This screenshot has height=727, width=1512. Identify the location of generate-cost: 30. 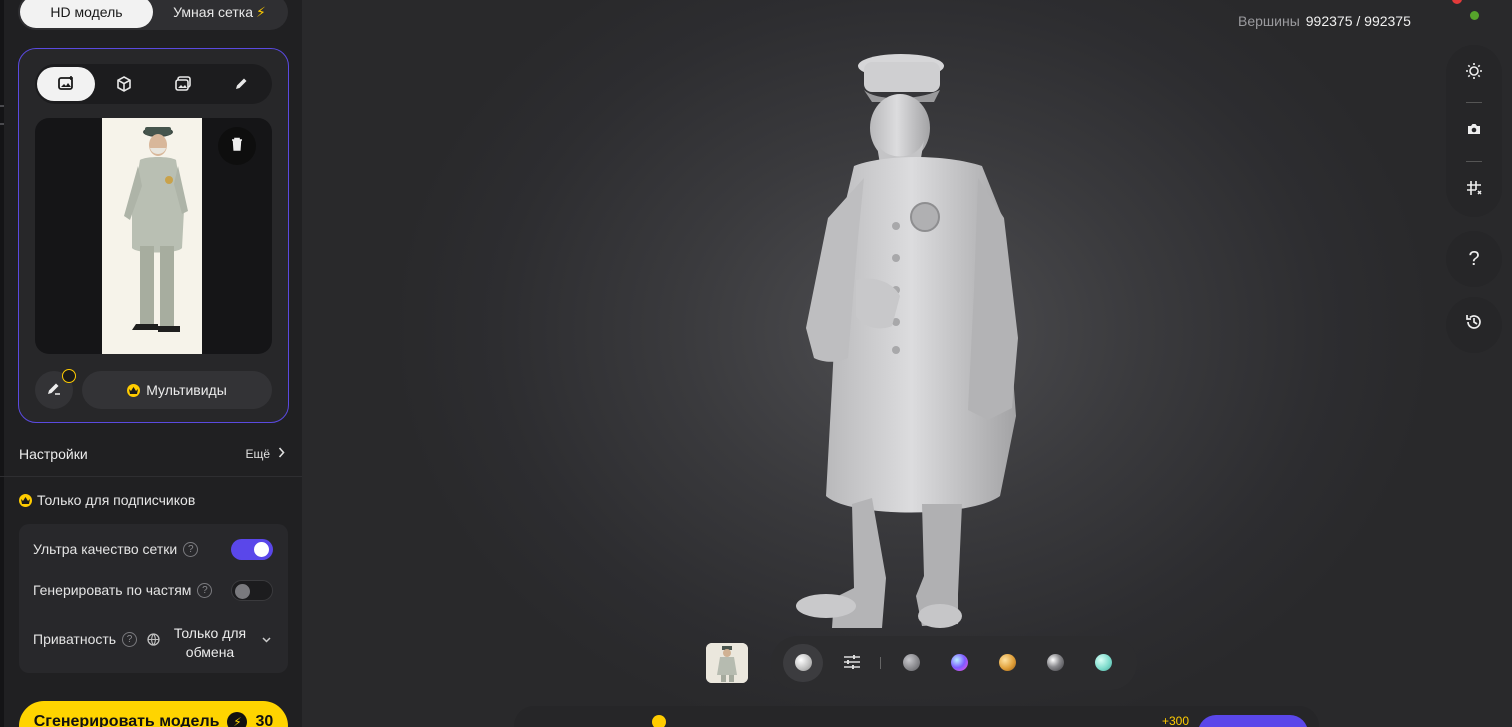
(264, 720).